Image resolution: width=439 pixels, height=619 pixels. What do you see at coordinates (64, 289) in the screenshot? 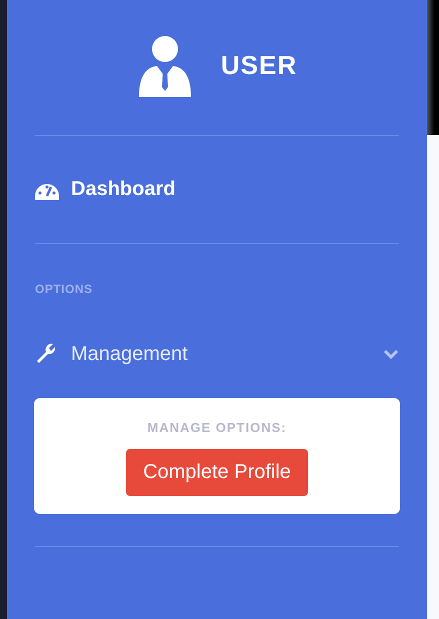
I see `section-heading: OPTIONS` at bounding box center [64, 289].